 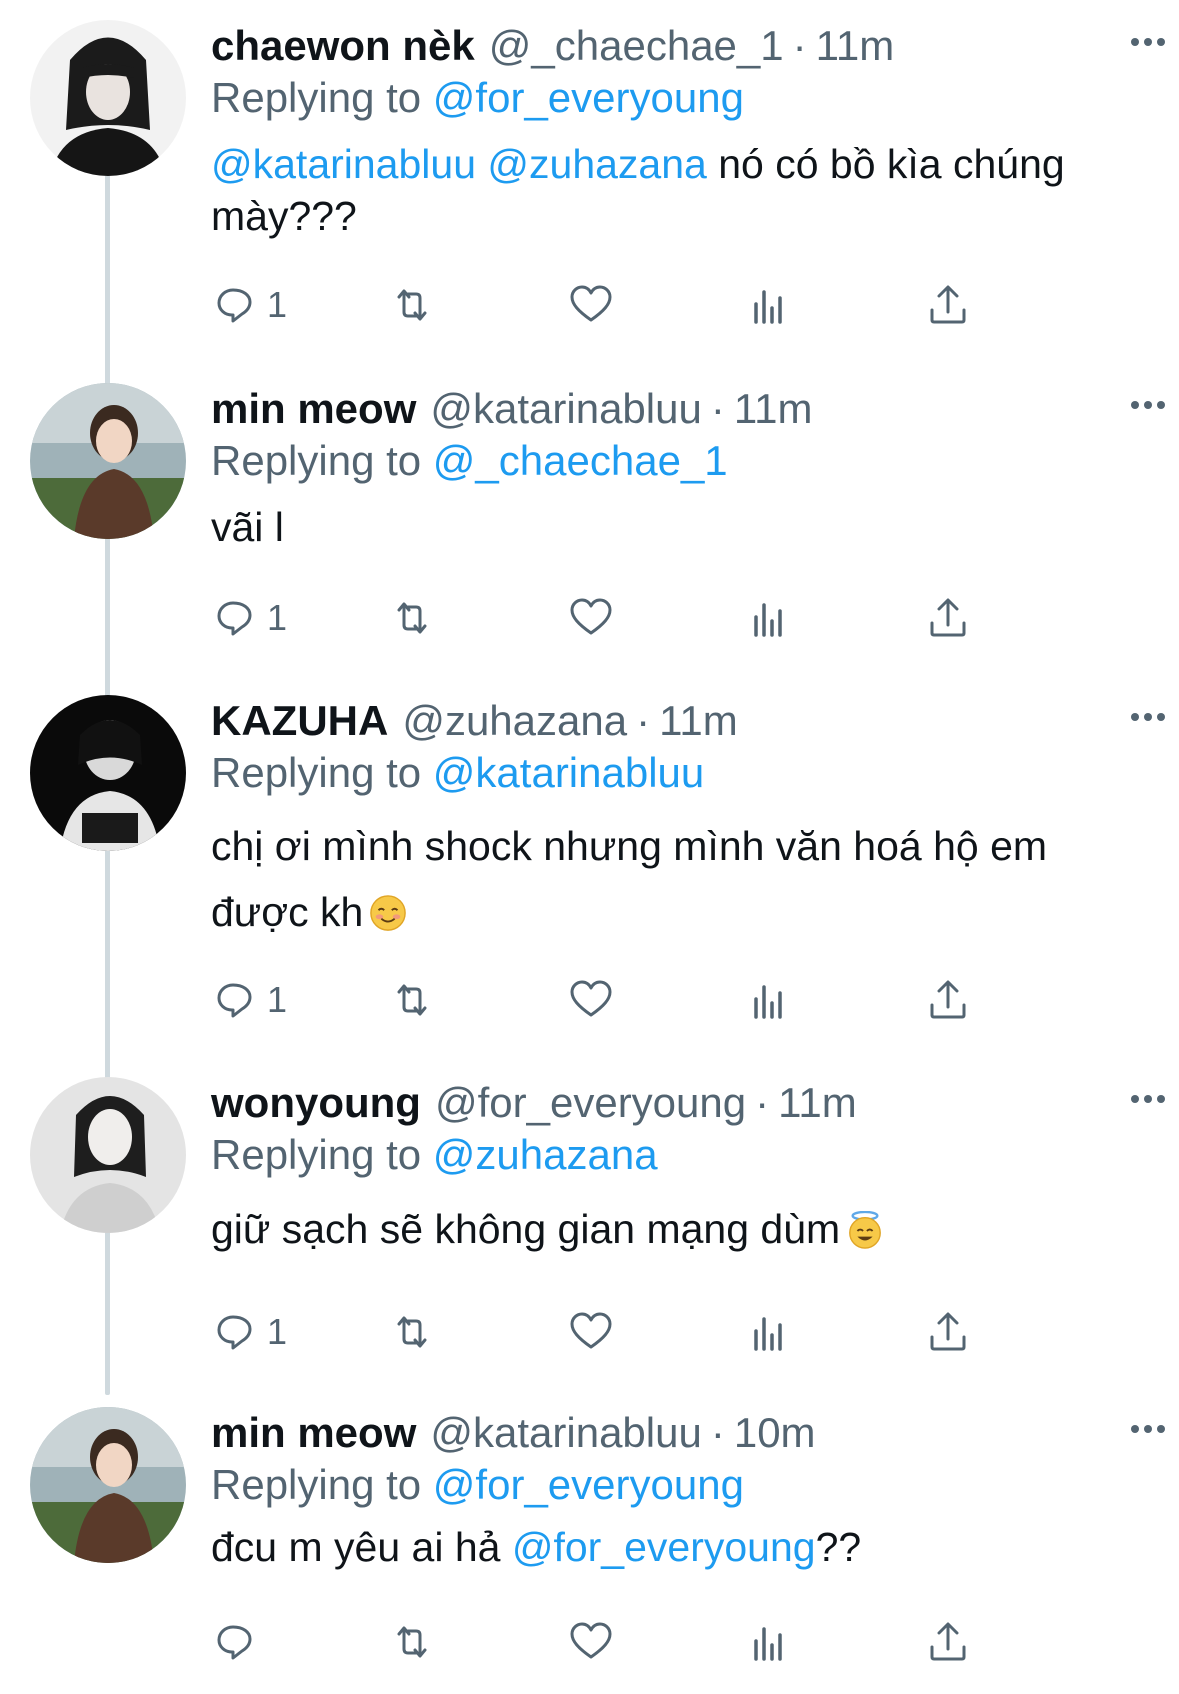 I want to click on reply-button, so click(x=239, y=1642).